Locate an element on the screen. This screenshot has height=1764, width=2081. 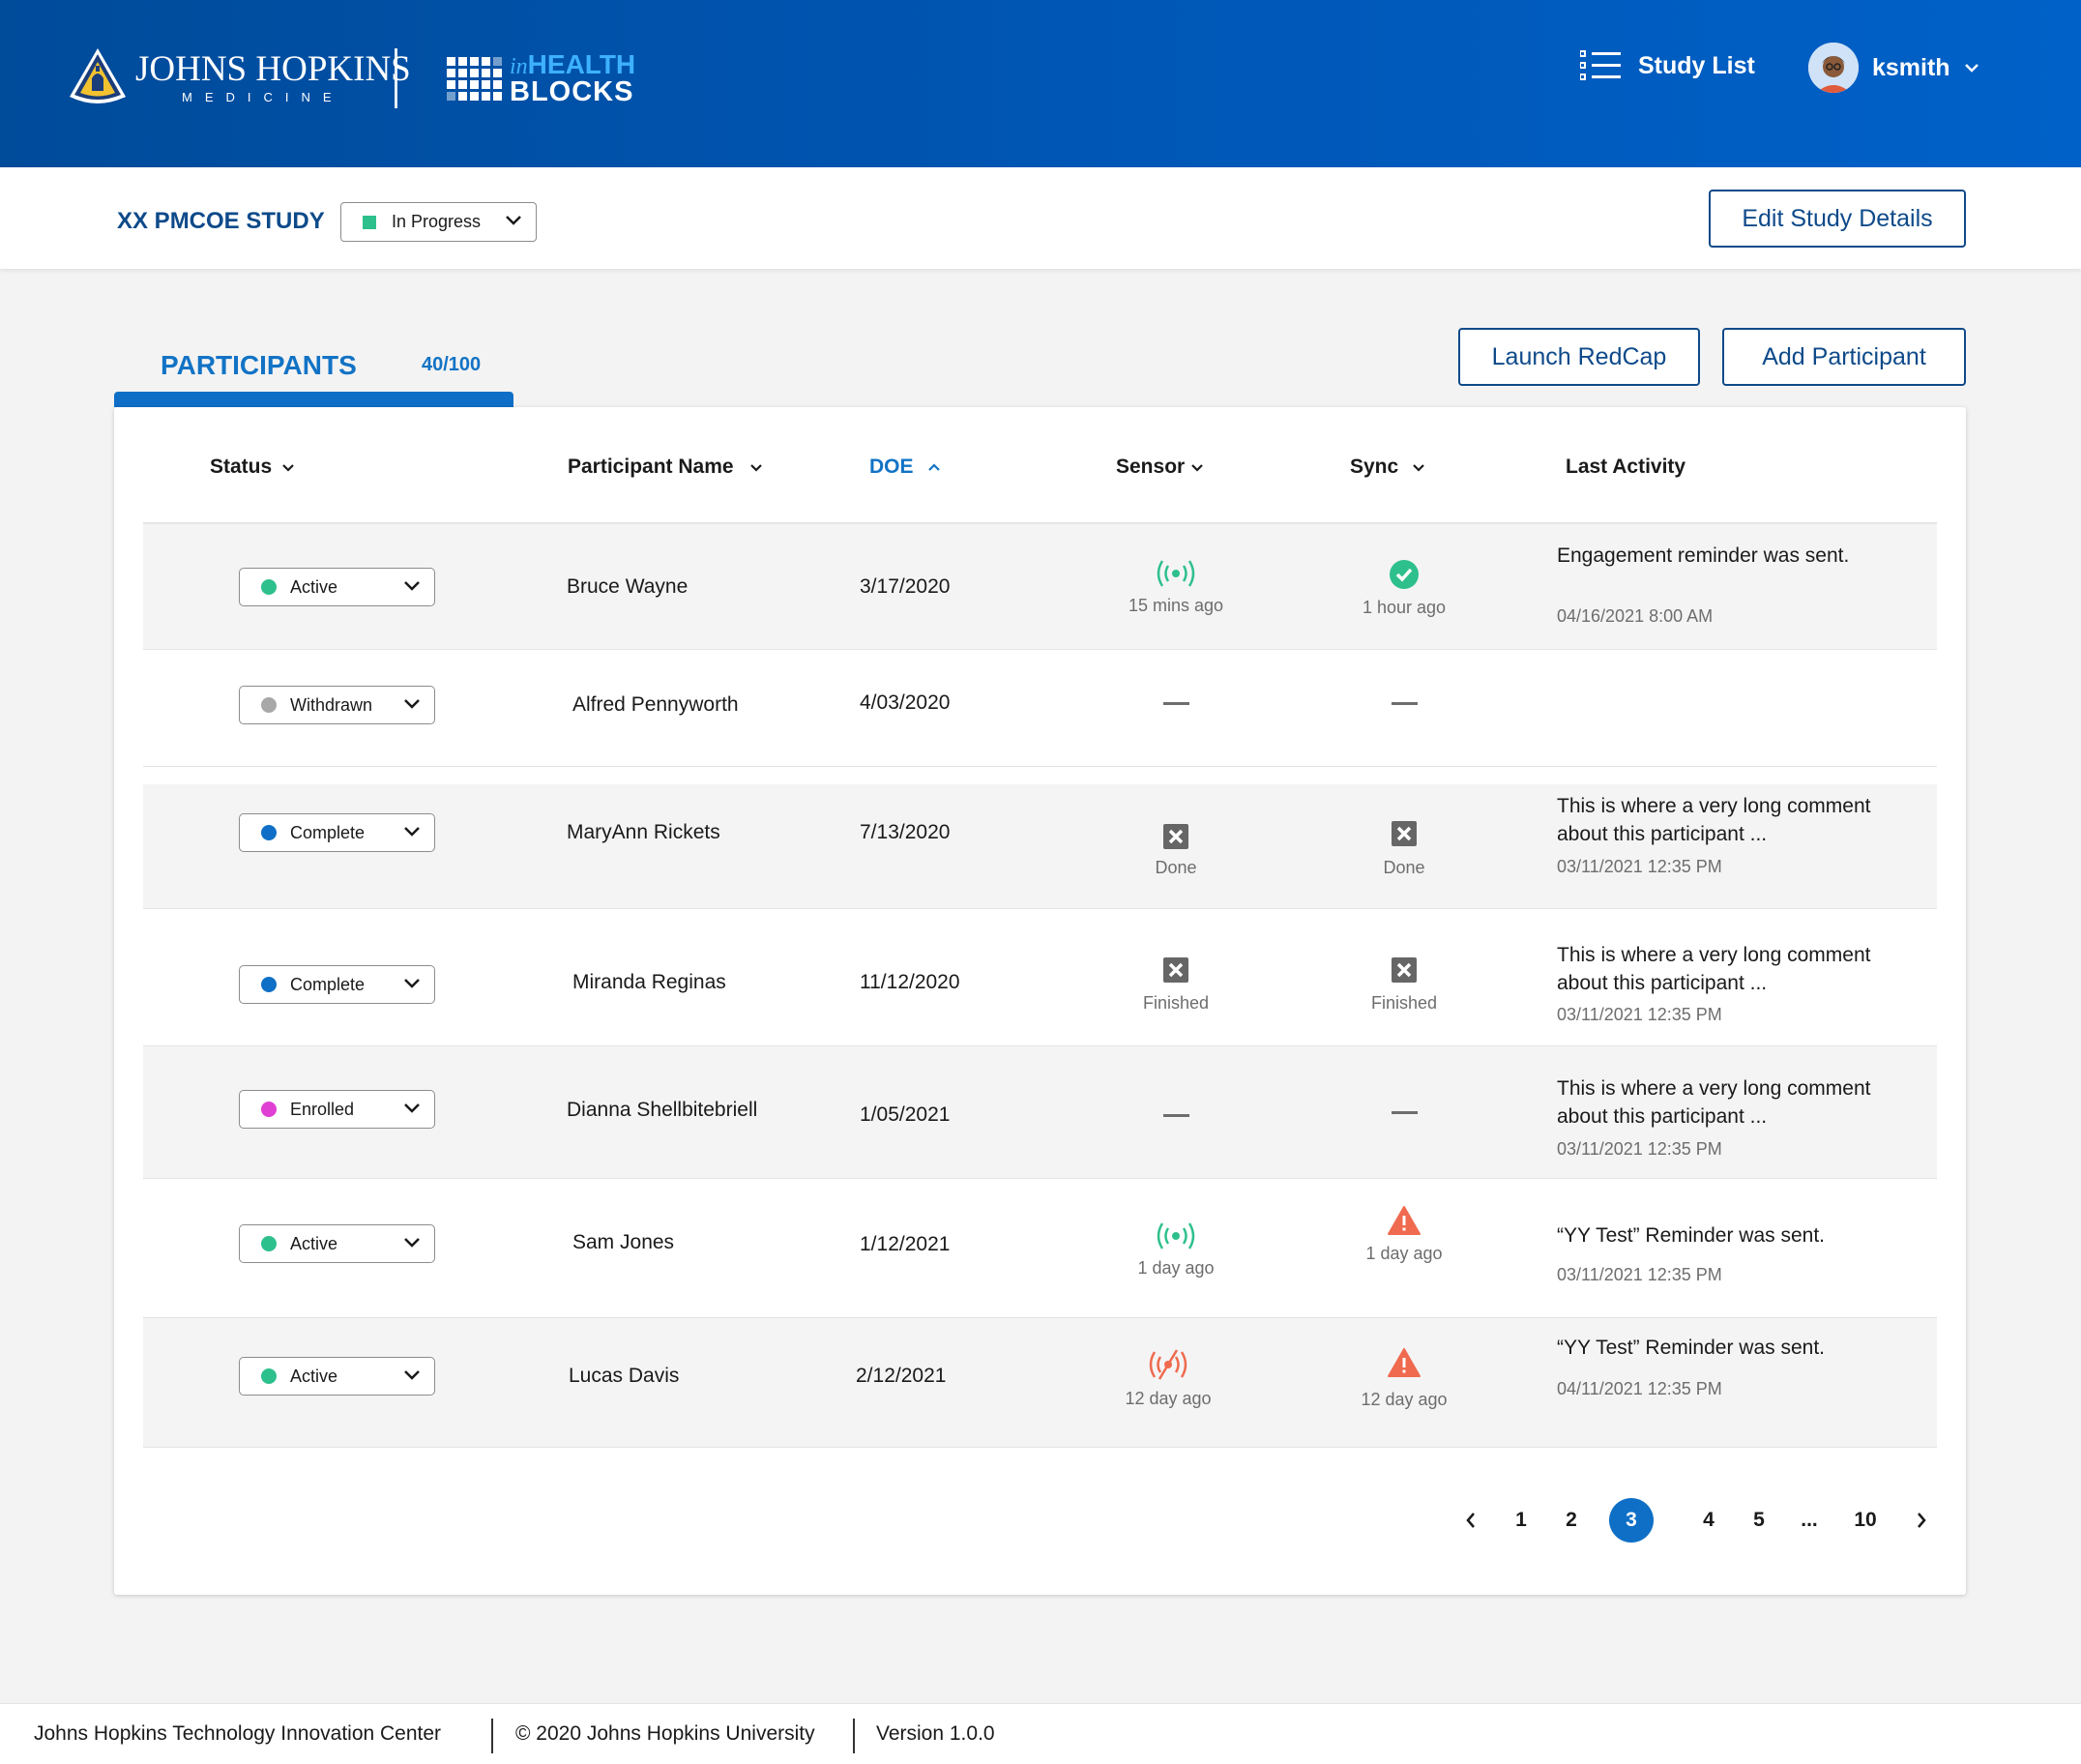
column-header-doe: DOE is located at coordinates (905, 467).